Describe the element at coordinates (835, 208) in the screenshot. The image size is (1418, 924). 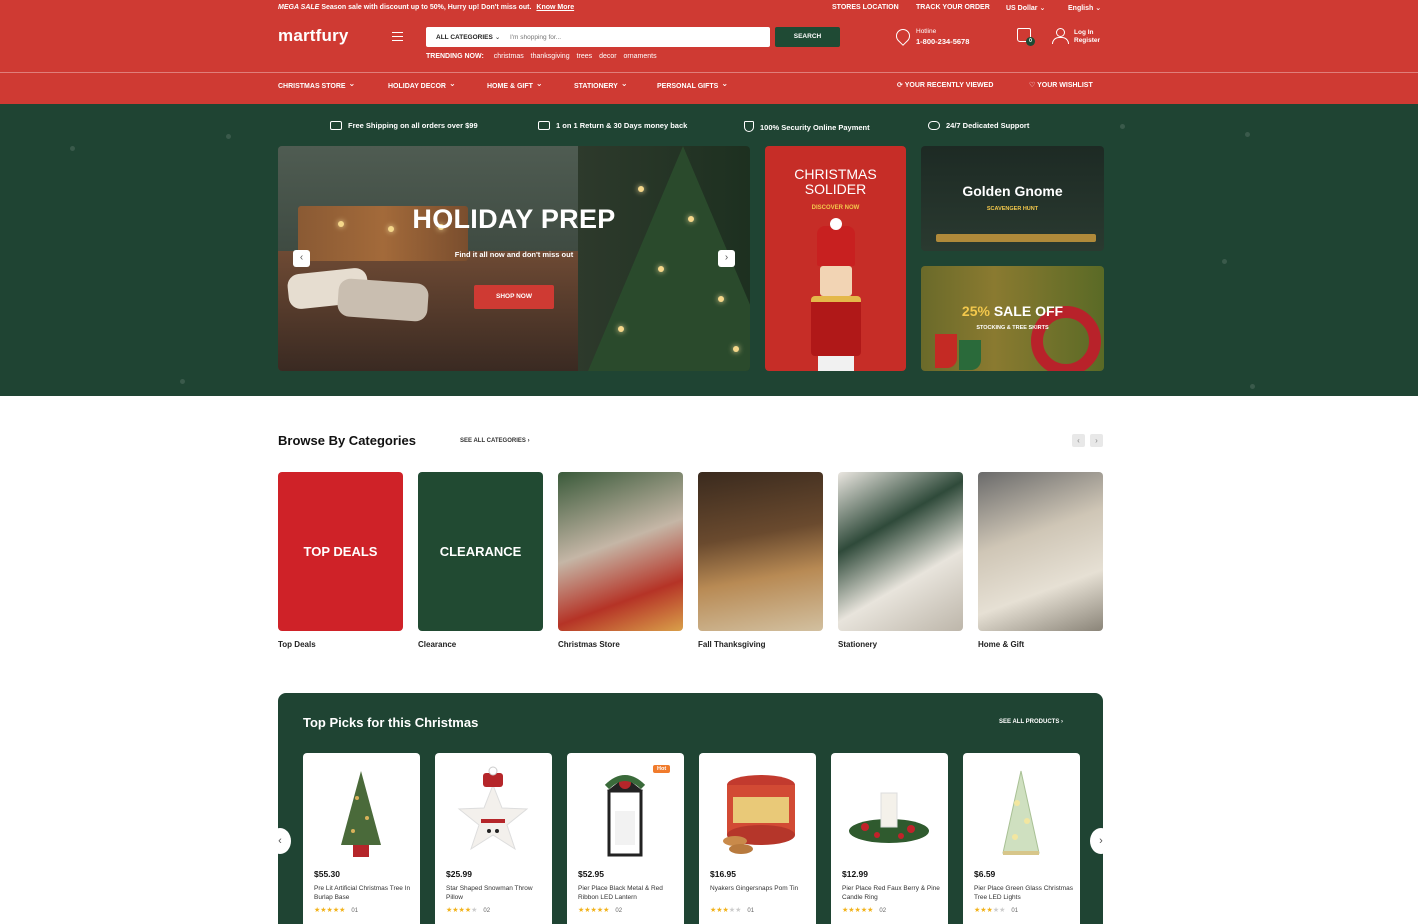
I see `discover-now-link: DISCOVER NOW` at that location.